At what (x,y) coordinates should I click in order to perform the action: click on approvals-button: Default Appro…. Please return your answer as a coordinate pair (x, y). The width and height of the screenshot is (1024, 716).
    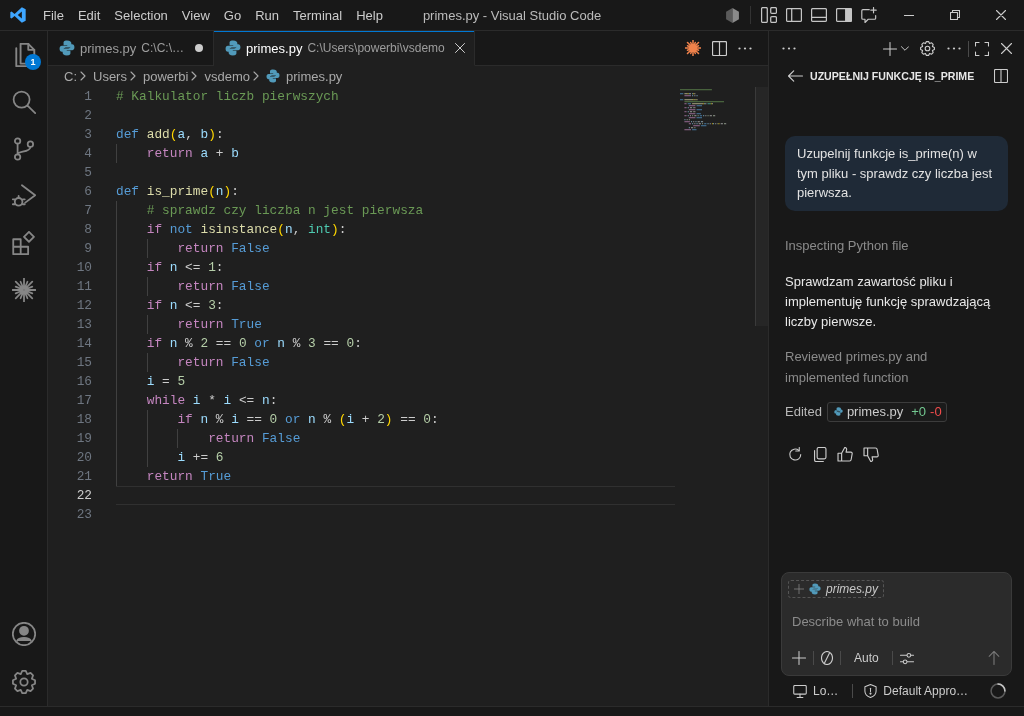
    Looking at the image, I should click on (916, 691).